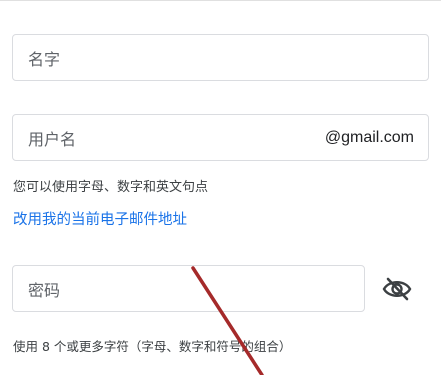 Image resolution: width=441 pixels, height=375 pixels. Describe the element at coordinates (100, 218) in the screenshot. I see `use-current-email-link: 改用我的当前电子邮件地址` at that location.